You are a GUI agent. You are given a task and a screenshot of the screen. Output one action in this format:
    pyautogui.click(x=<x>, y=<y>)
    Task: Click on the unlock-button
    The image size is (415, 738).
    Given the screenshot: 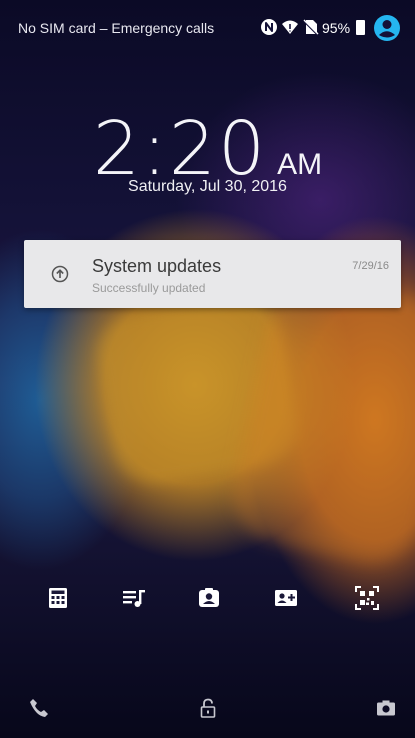 What is the action you would take?
    pyautogui.click(x=208, y=710)
    